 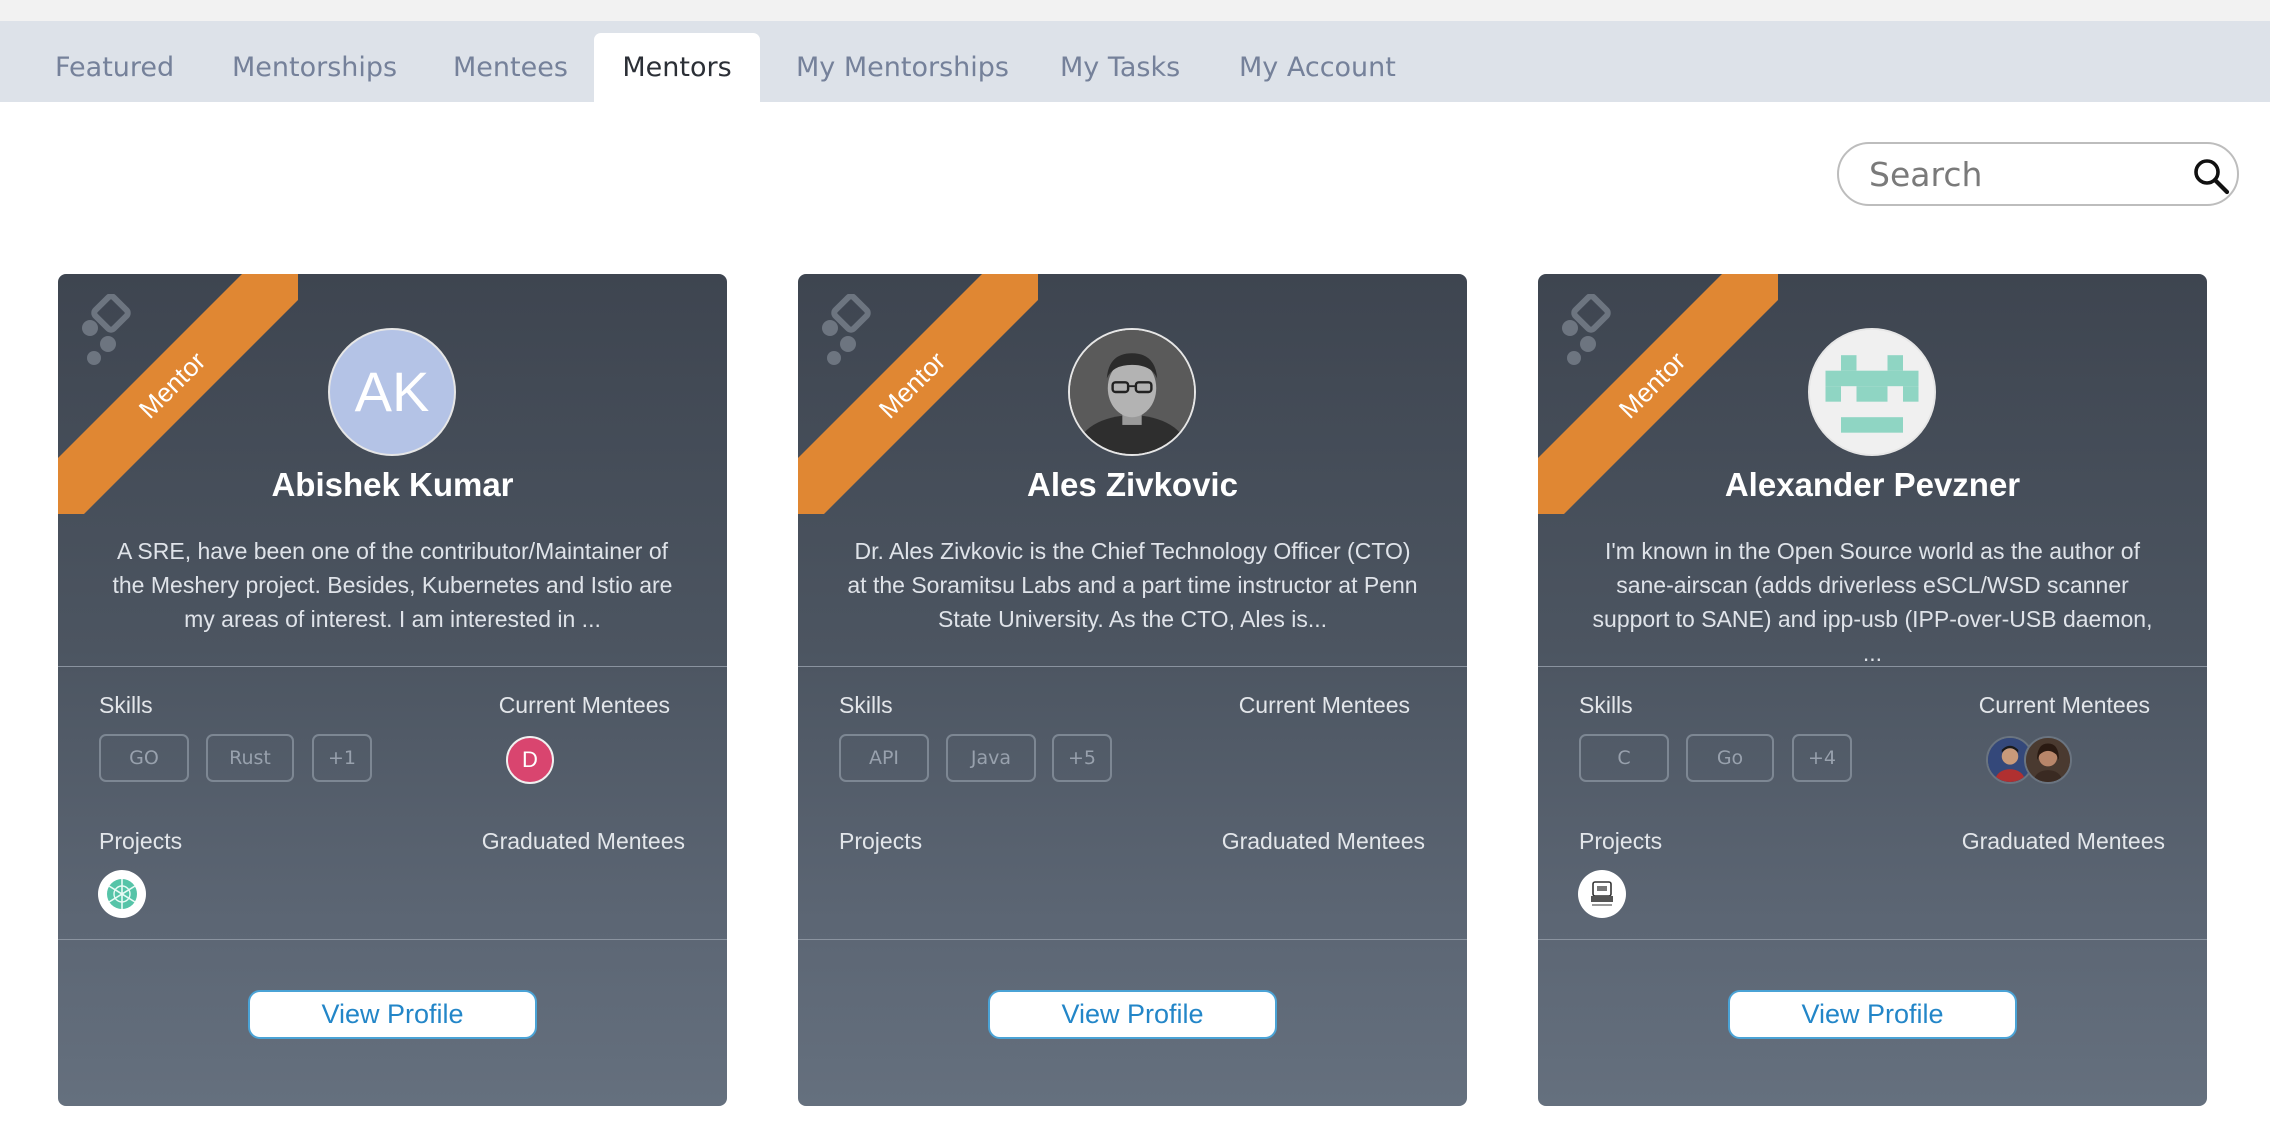 I want to click on tab-mentorships: Mentorships, so click(x=314, y=67).